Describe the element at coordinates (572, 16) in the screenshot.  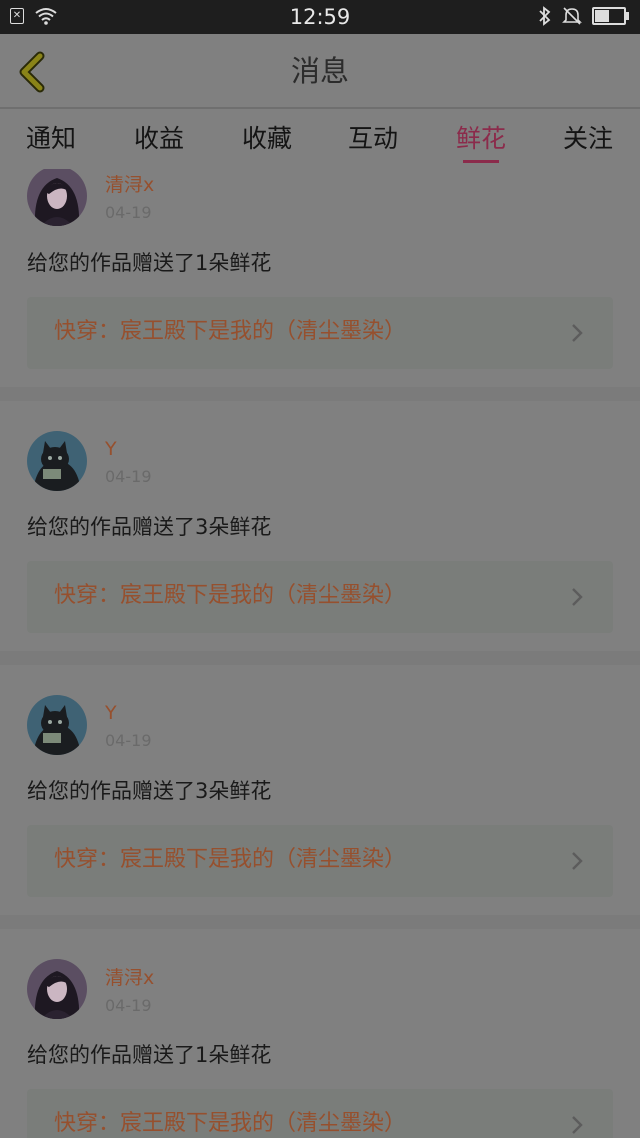
I see `mute-icon` at that location.